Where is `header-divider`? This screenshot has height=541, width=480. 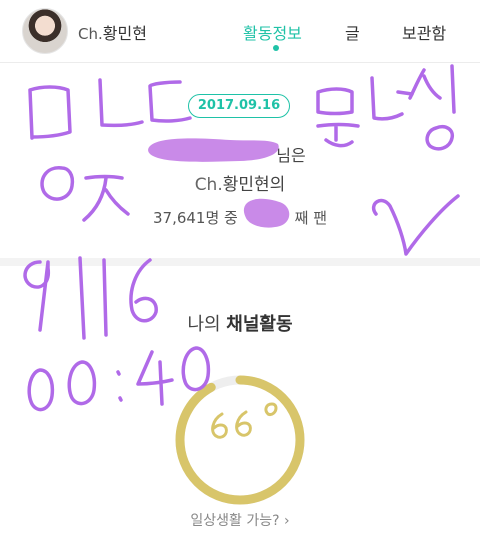
header-divider is located at coordinates (240, 62).